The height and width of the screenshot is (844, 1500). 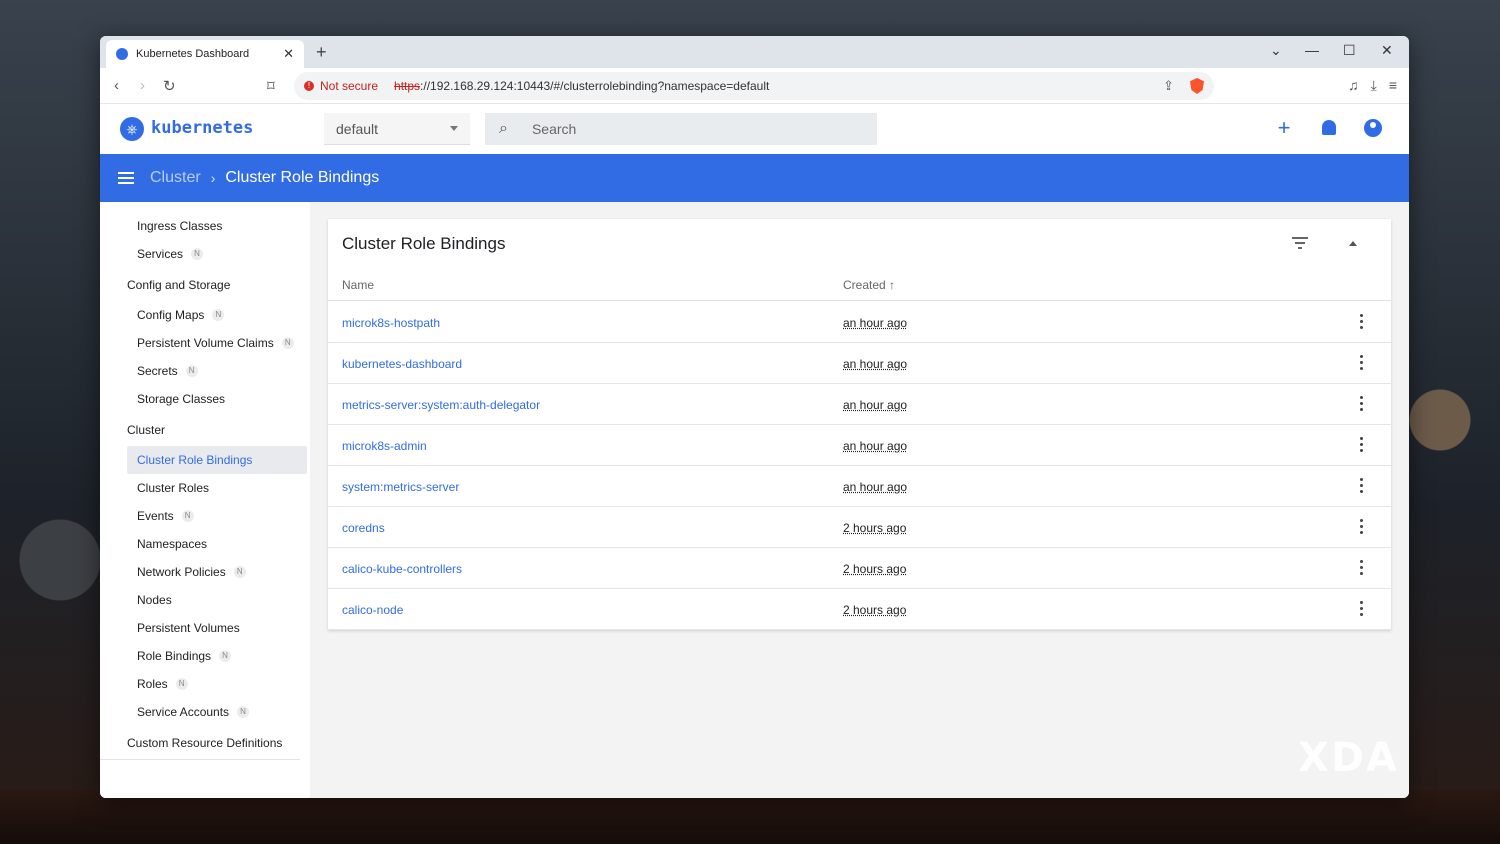 I want to click on column-header-created: Created ↑, so click(x=869, y=285).